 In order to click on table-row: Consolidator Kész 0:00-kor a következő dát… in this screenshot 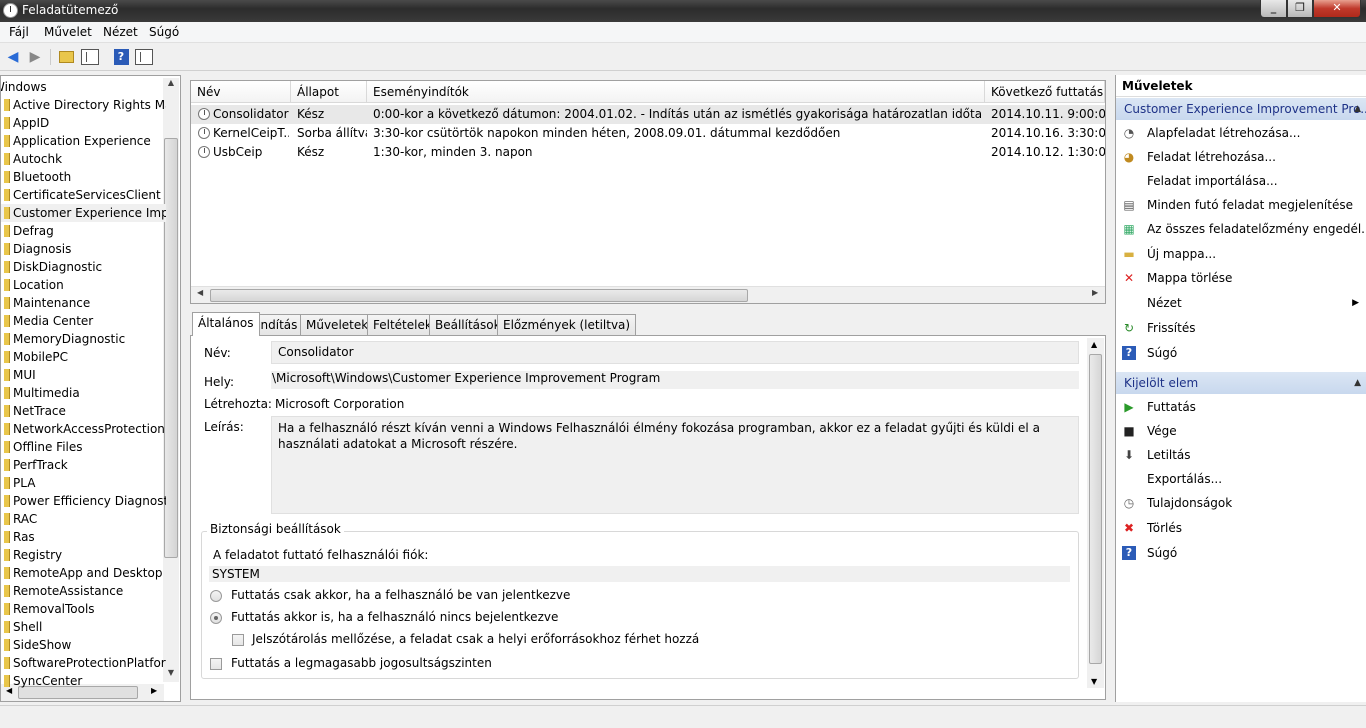, I will do `click(648, 114)`.